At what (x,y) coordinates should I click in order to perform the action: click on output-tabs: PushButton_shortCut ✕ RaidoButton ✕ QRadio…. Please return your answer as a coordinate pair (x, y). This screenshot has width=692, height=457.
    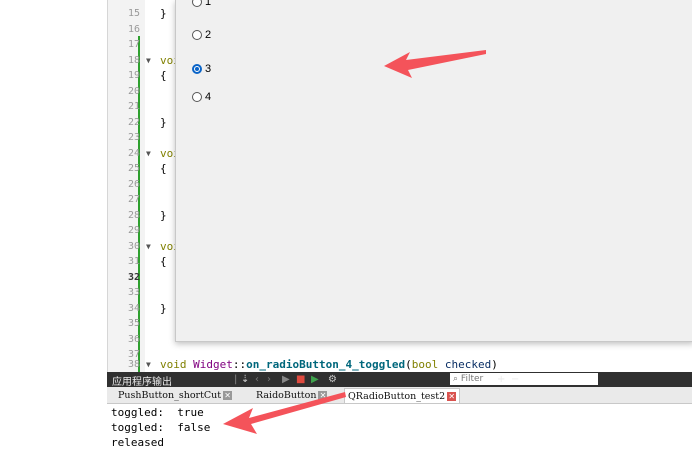
    Looking at the image, I should click on (399, 395).